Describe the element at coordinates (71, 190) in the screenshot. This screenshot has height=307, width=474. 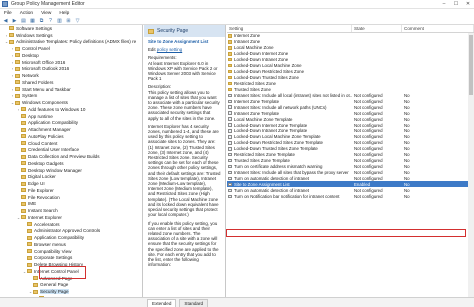
I see `tree-item: File Explorer` at that location.